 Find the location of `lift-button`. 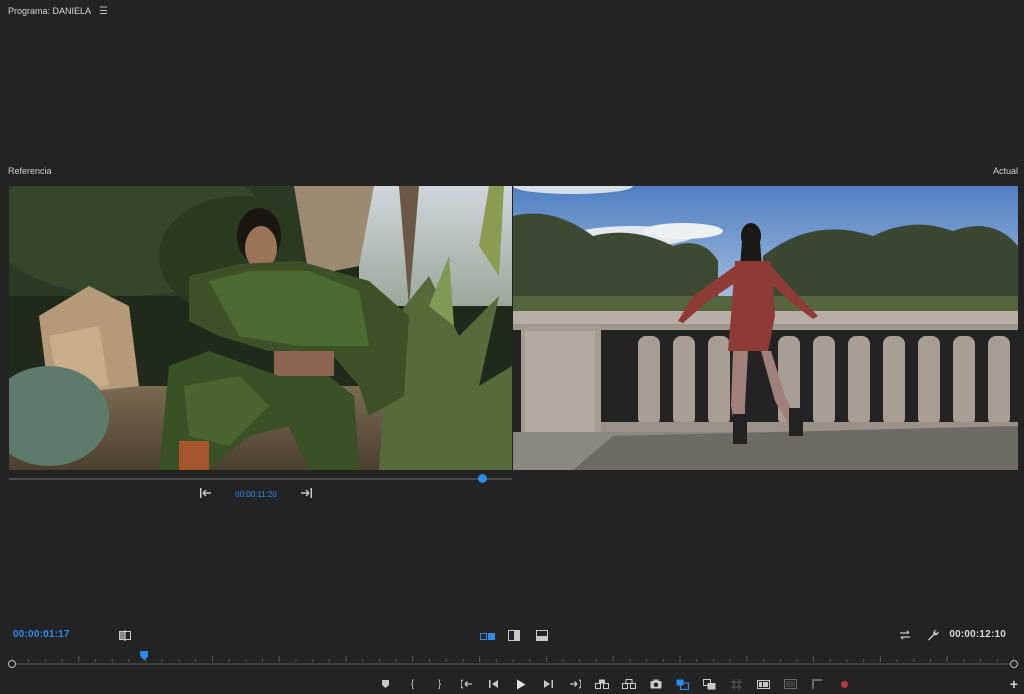

lift-button is located at coordinates (601, 684).